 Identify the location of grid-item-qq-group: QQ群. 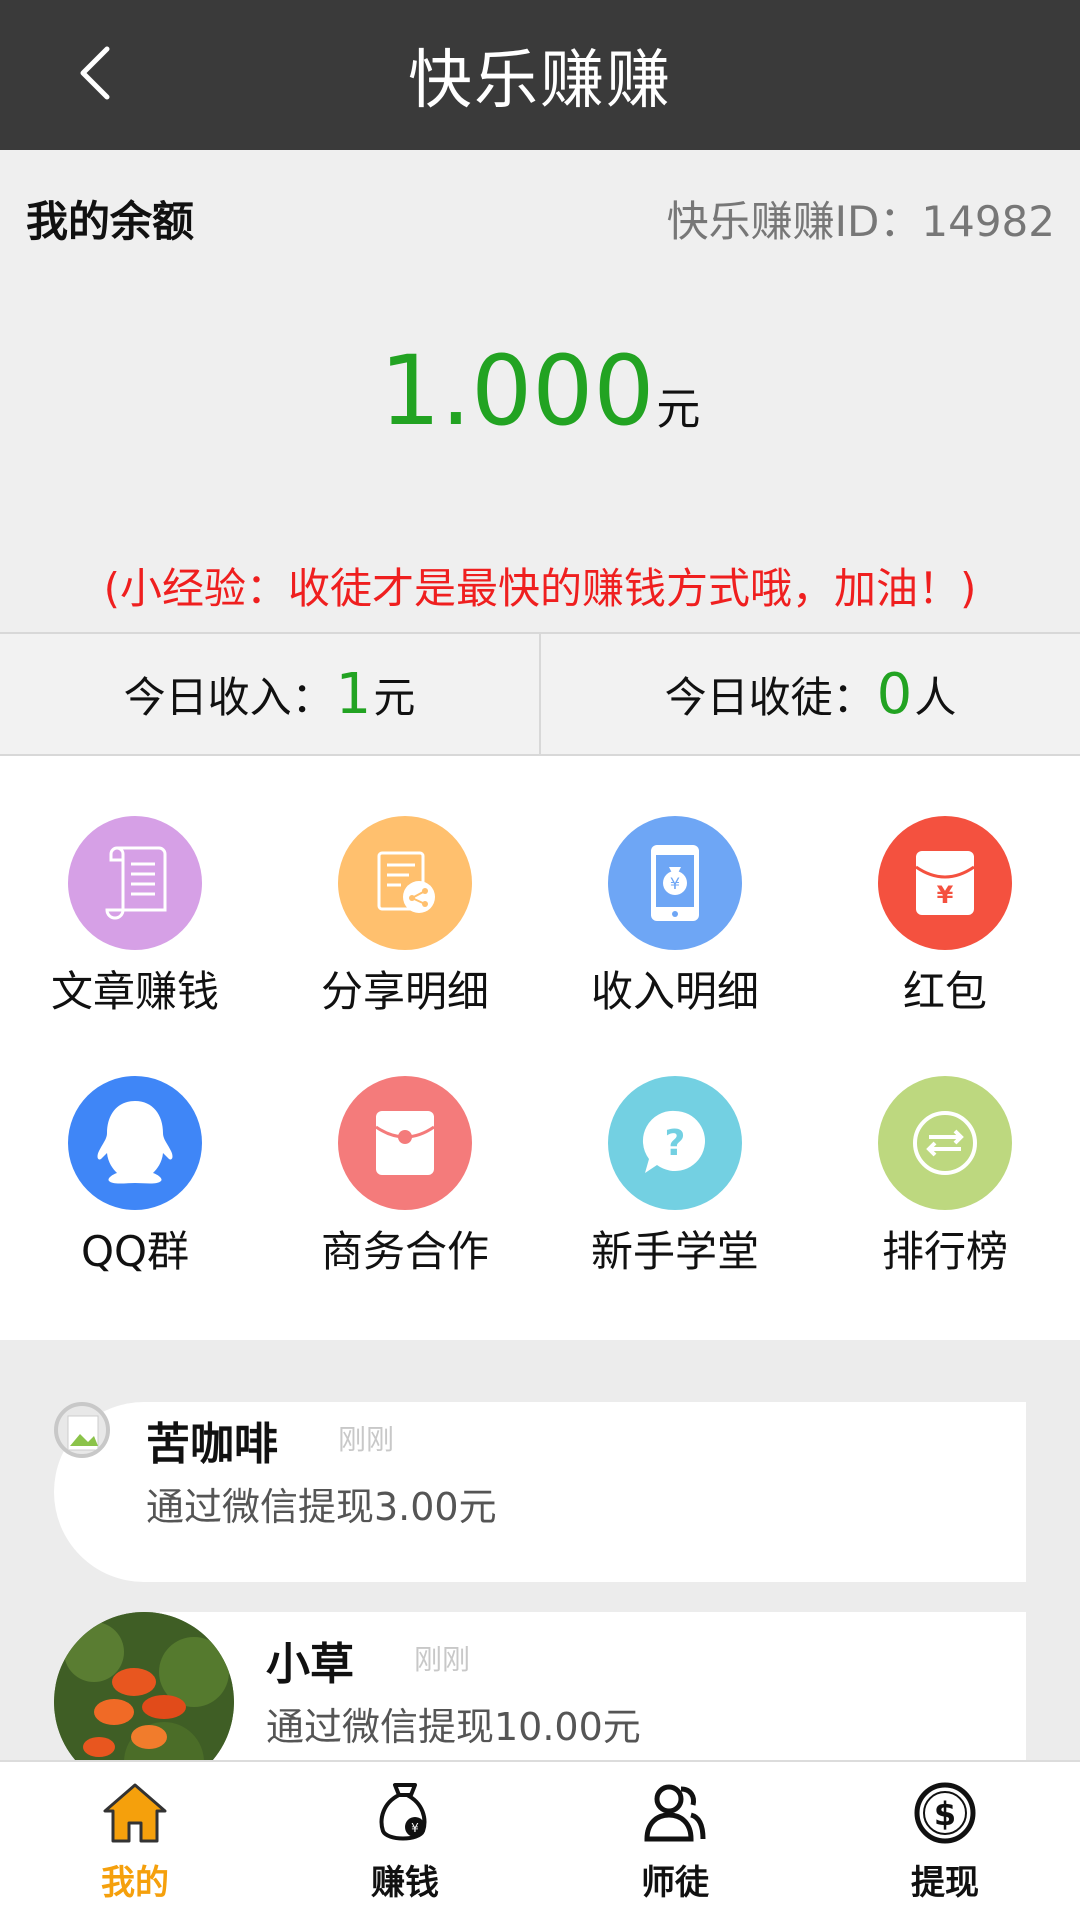
(135, 1206).